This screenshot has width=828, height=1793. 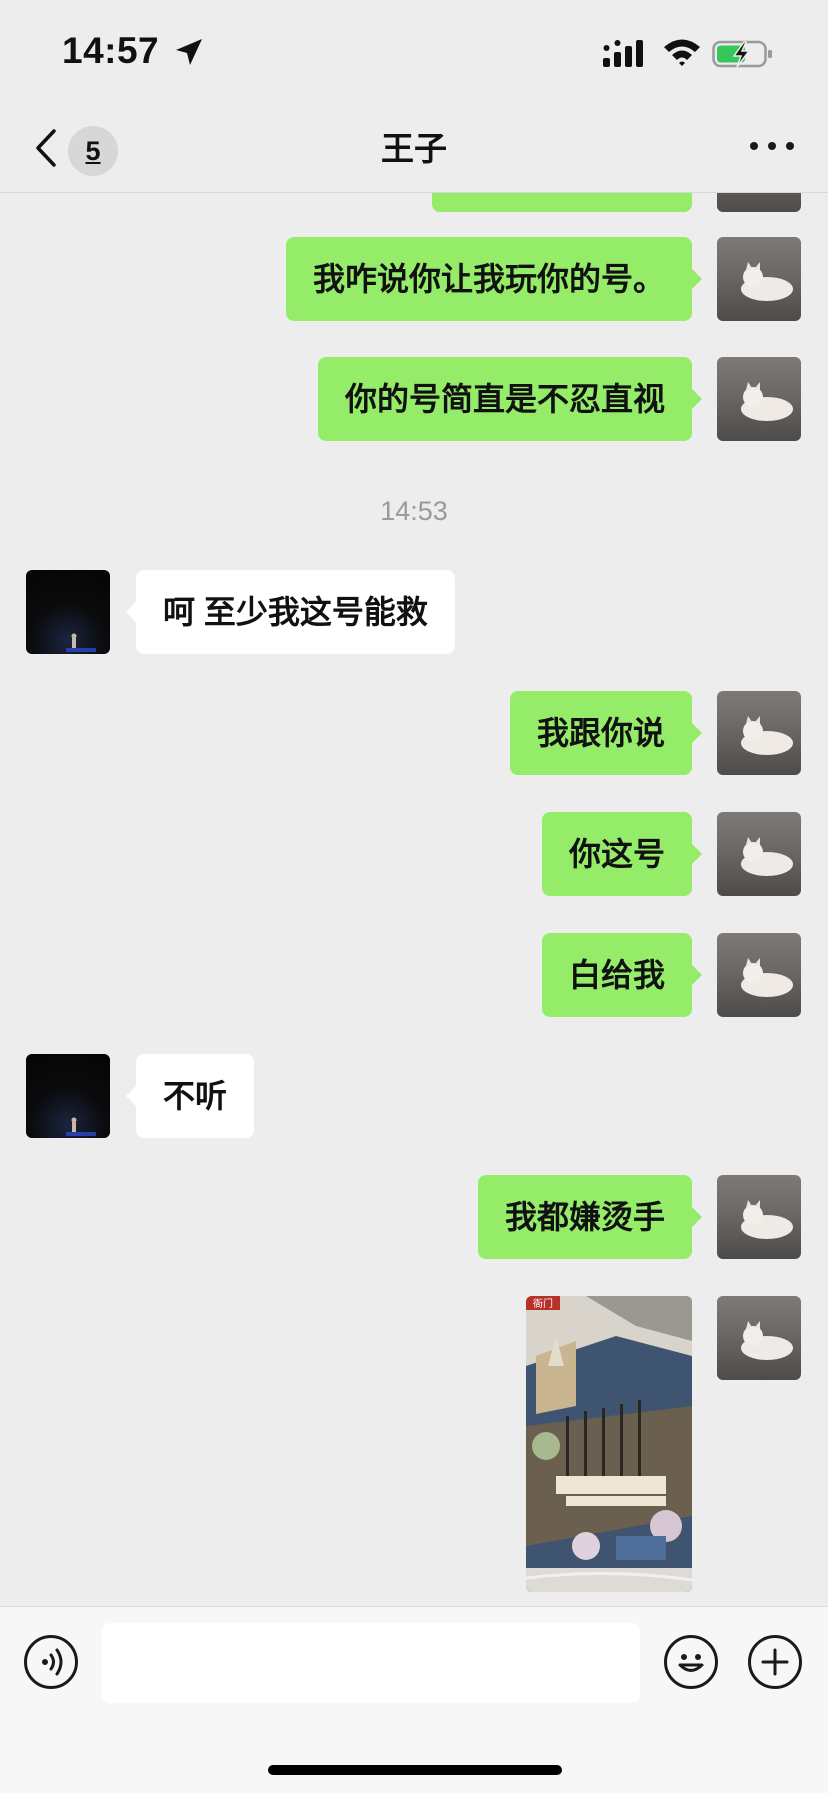 What do you see at coordinates (606, 733) in the screenshot?
I see `message-bubble-outgoing: 我跟你说` at bounding box center [606, 733].